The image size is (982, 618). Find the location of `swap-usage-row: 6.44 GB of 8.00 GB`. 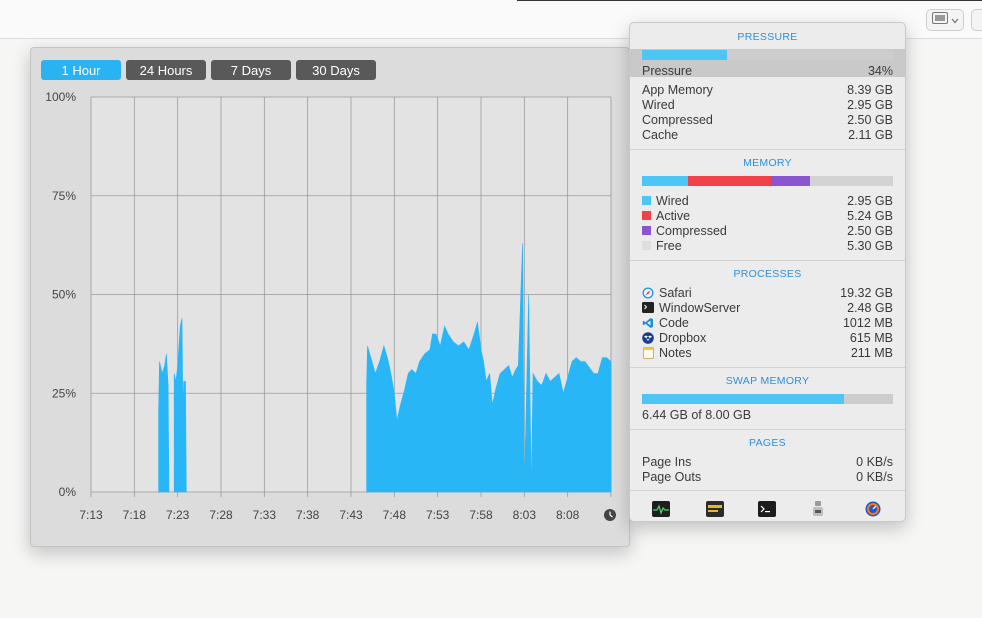

swap-usage-row: 6.44 GB of 8.00 GB is located at coordinates (767, 414).